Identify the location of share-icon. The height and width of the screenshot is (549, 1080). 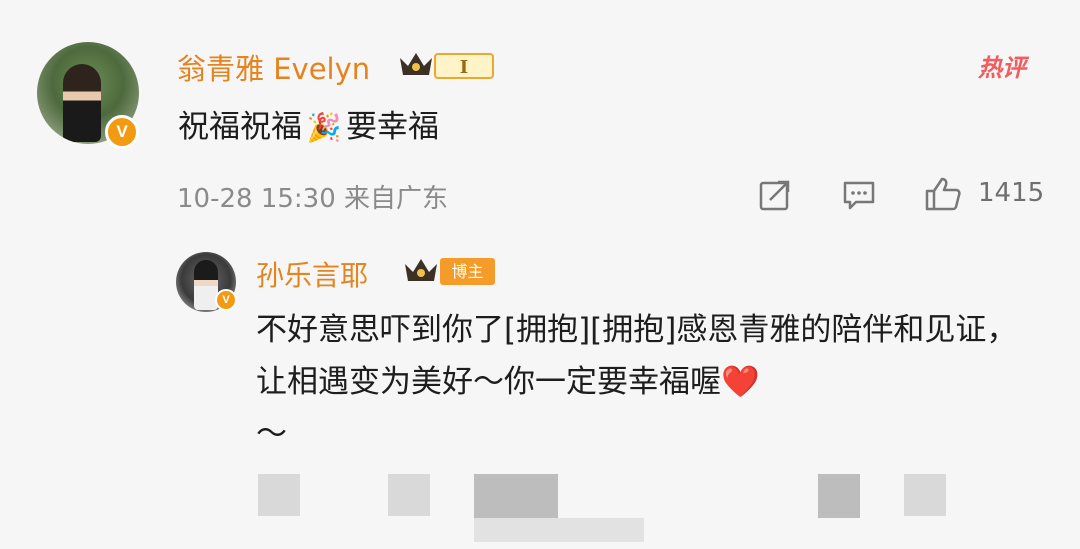
(775, 195).